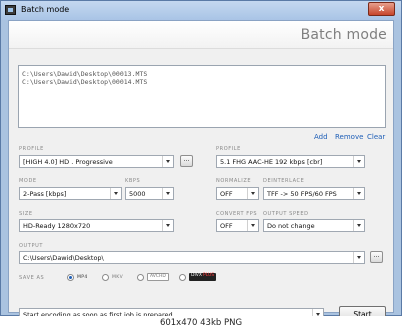  I want to click on deinterlace-value: TFF -> 50 FPS/60 FPS, so click(302, 194).